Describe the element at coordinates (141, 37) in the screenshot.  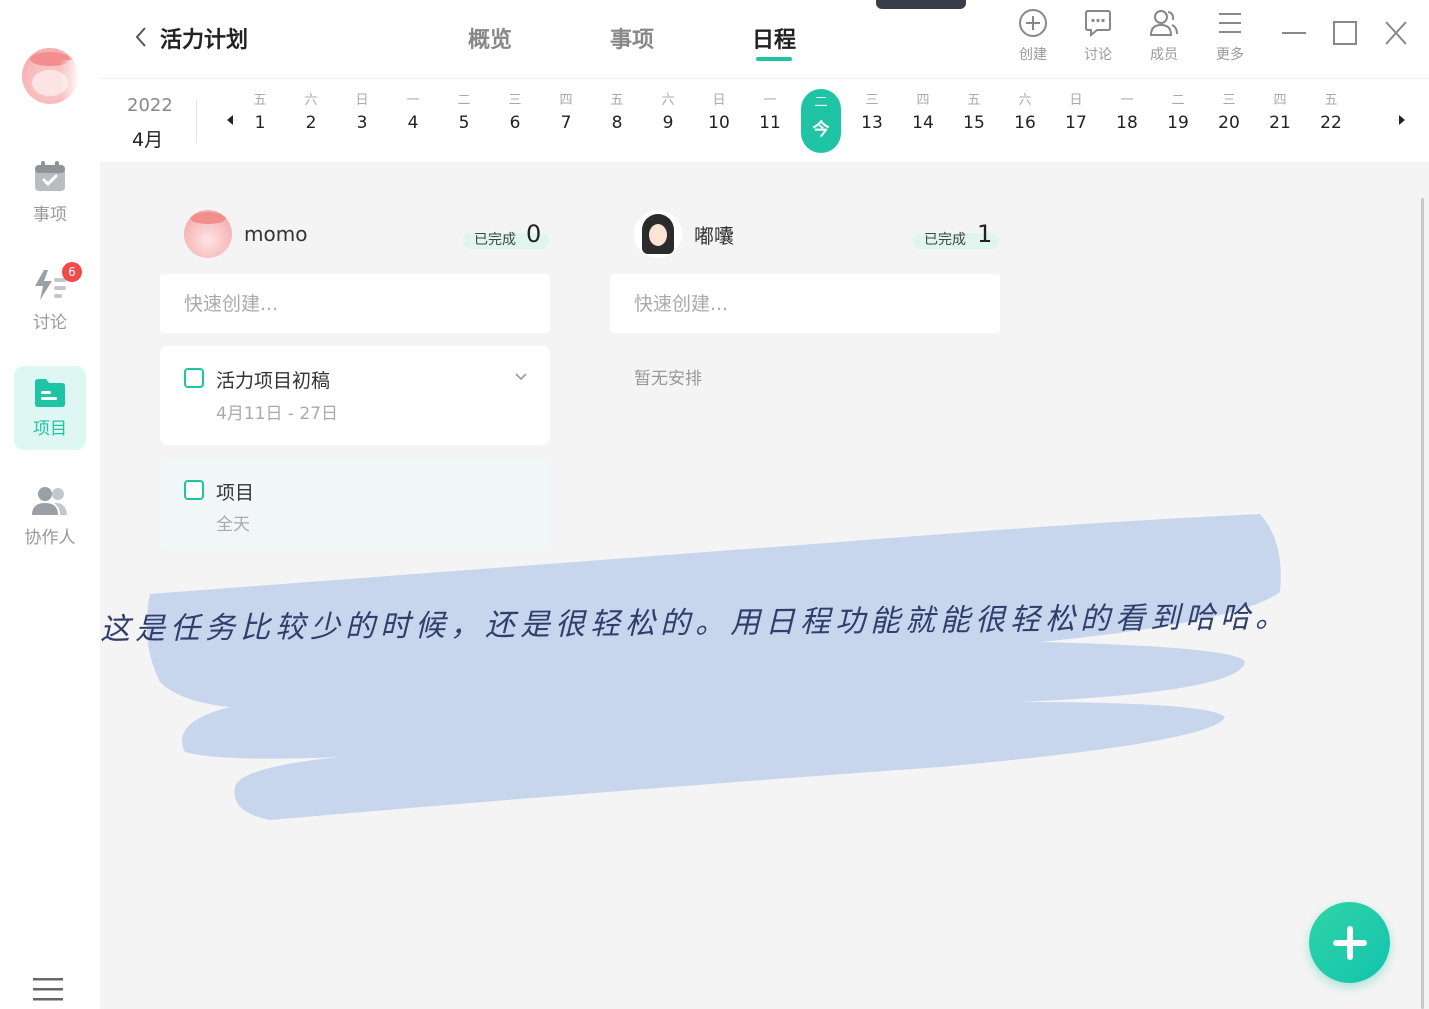
I see `back-chevron-icon` at that location.